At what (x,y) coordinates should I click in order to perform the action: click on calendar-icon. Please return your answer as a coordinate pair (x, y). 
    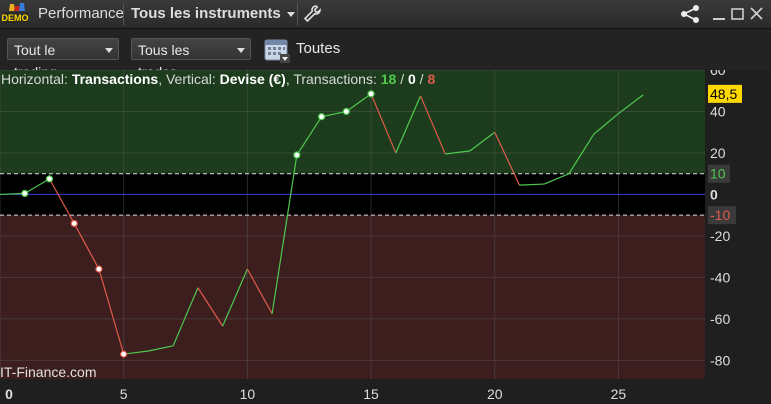
    Looking at the image, I should click on (277, 50).